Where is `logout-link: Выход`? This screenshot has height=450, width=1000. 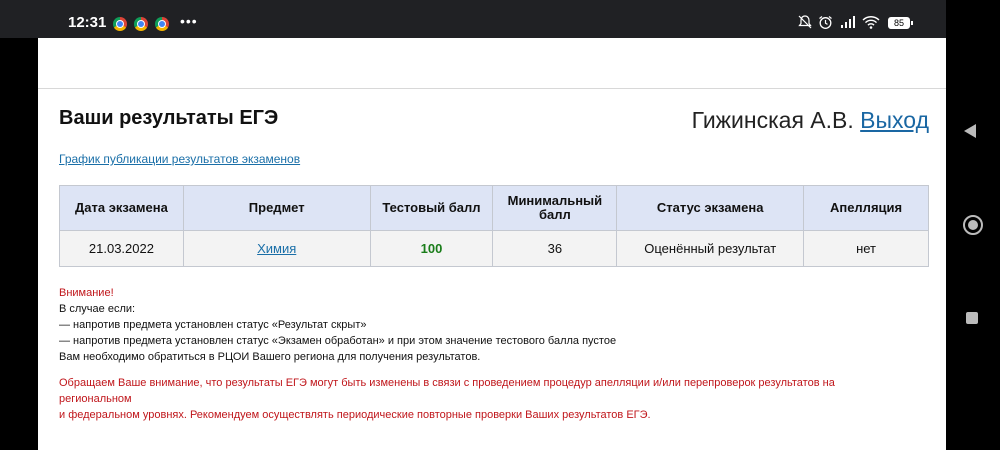 logout-link: Выход is located at coordinates (894, 120).